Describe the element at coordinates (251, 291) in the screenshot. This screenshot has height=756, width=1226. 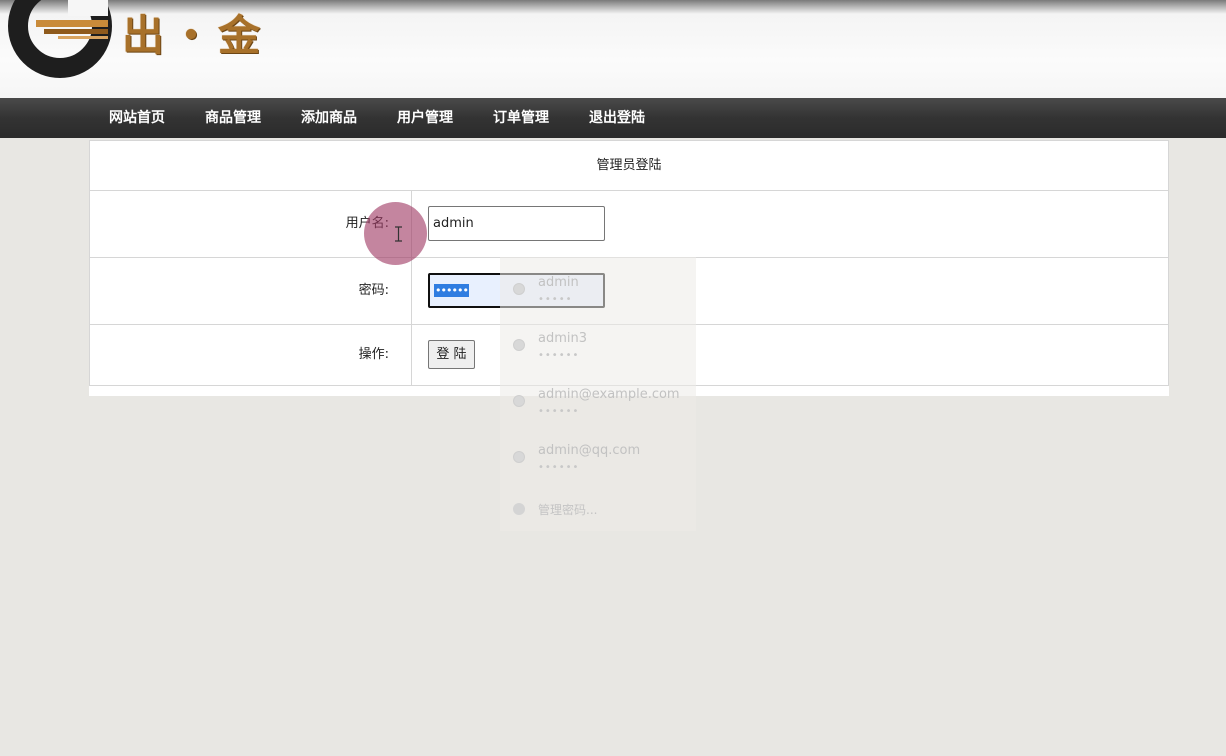
I see `password-label: 密码:` at that location.